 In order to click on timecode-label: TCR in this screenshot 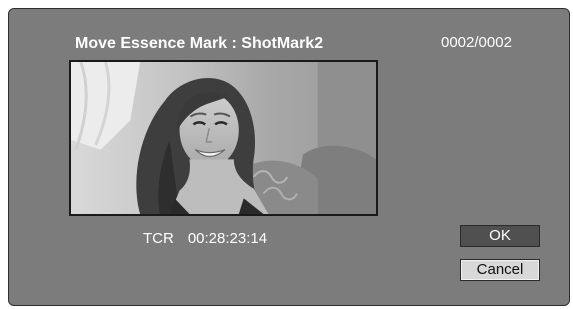, I will do `click(158, 238)`.